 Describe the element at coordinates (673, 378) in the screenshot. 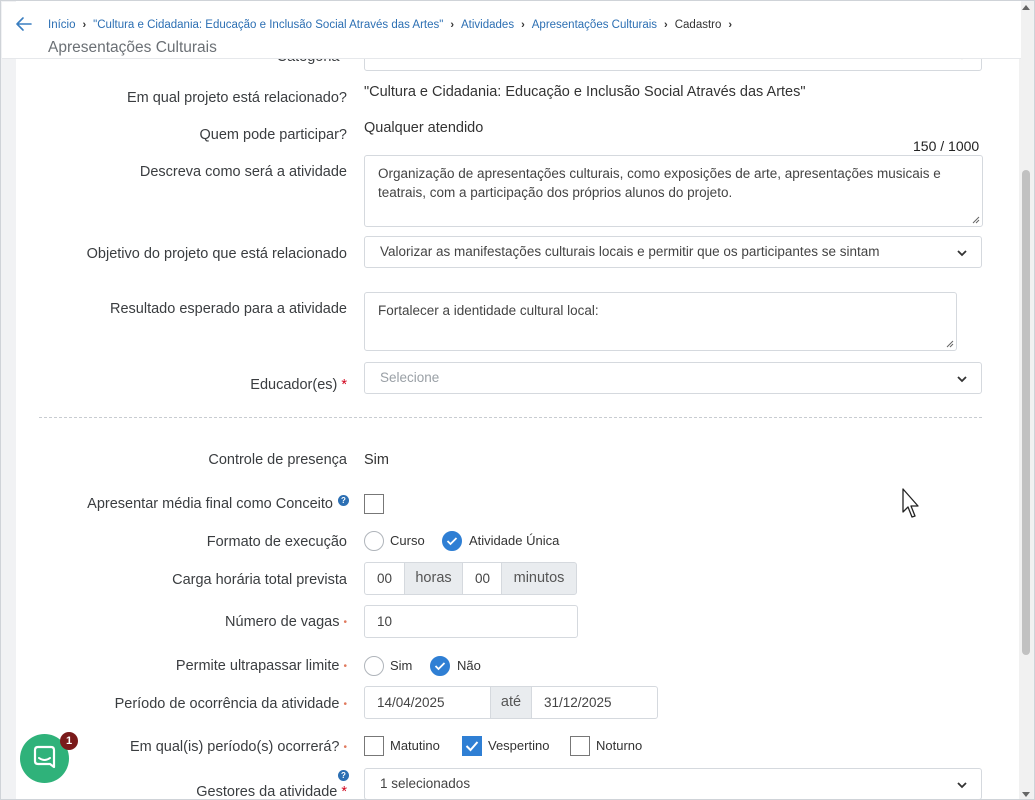

I see `educadores-select: Selecione` at that location.